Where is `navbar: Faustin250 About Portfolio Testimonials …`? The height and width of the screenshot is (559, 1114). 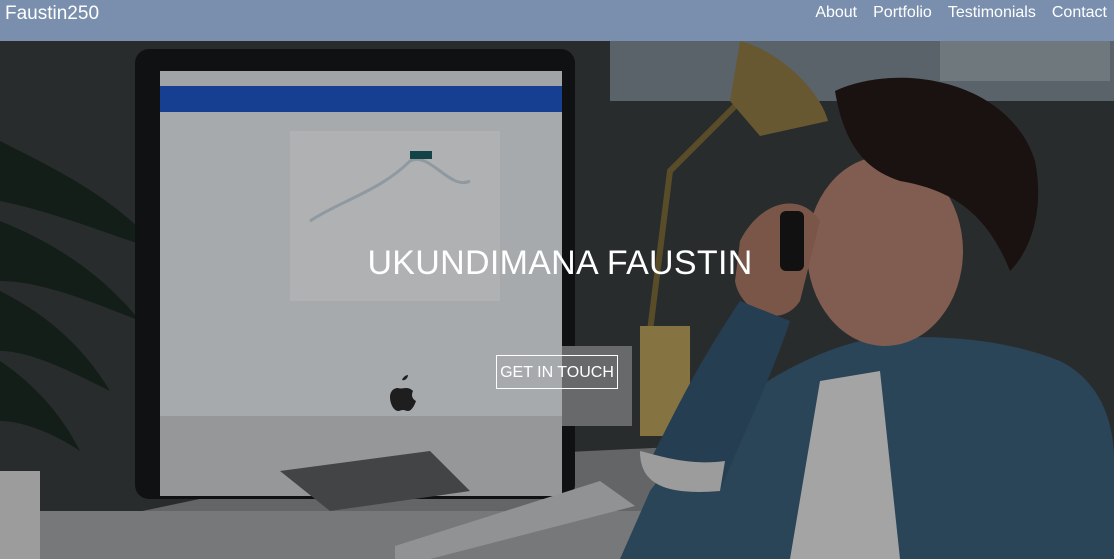 navbar: Faustin250 About Portfolio Testimonials … is located at coordinates (557, 20).